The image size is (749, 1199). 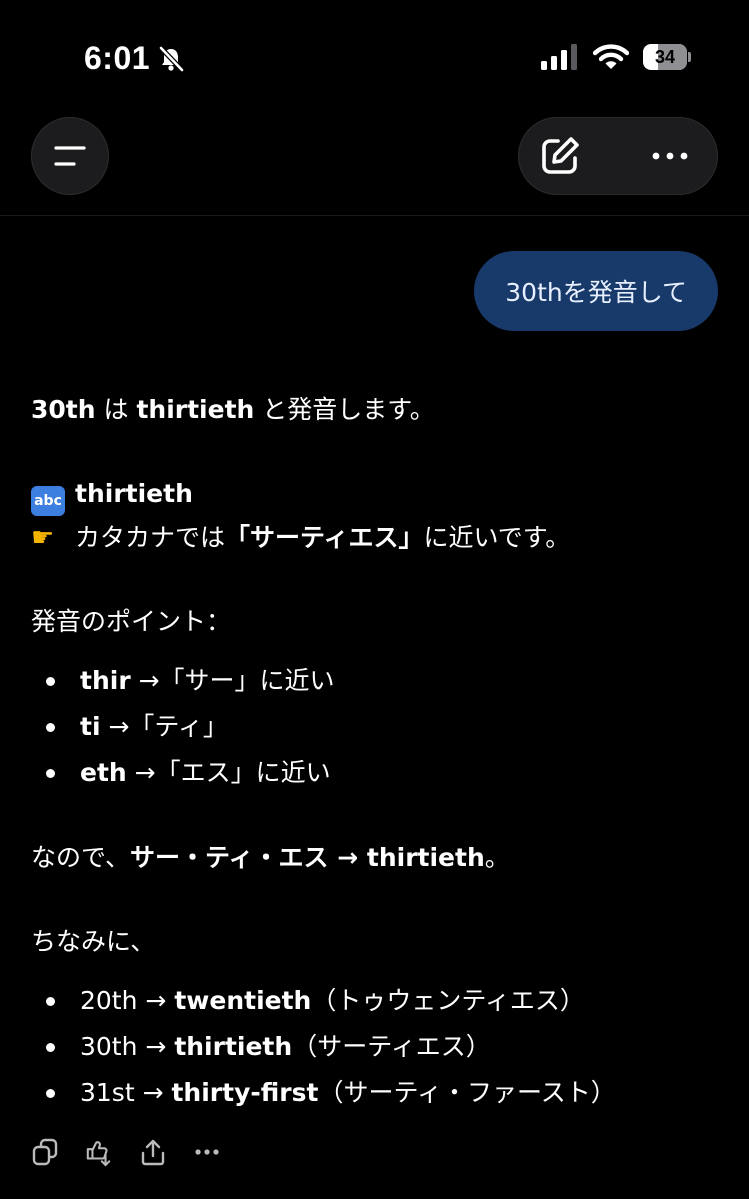 I want to click on answer-intro: 30th は thirtieth と発音します。, so click(x=376, y=410).